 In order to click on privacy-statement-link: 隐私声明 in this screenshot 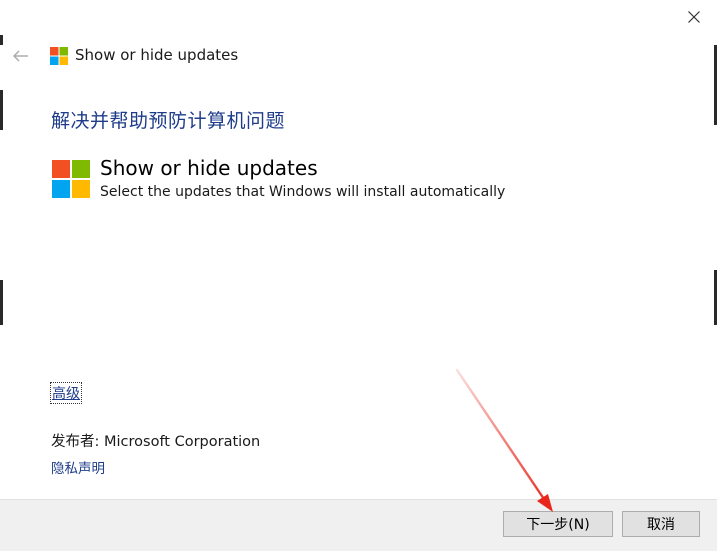, I will do `click(78, 467)`.